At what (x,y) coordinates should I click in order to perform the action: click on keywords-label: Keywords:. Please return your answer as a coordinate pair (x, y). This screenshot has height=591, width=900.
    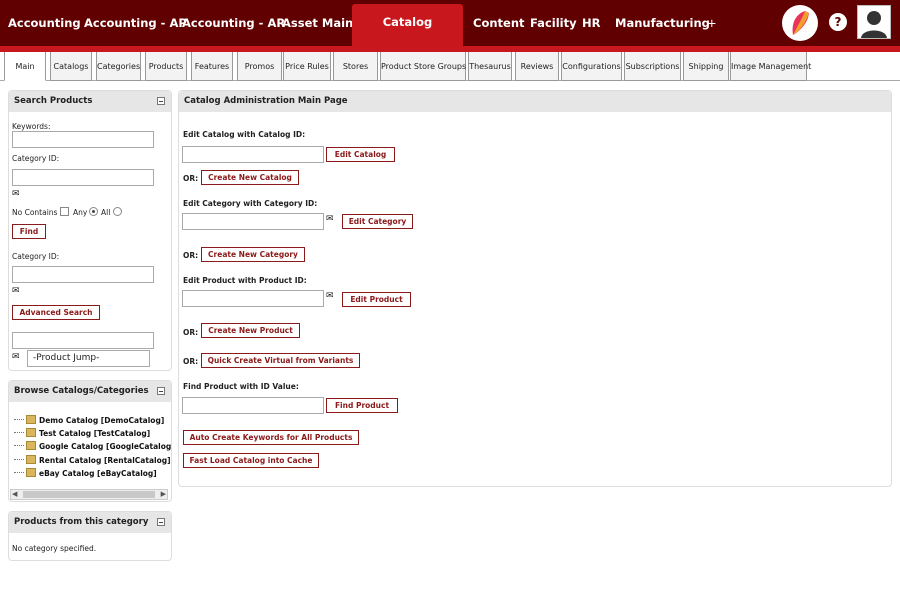
    Looking at the image, I should click on (31, 126).